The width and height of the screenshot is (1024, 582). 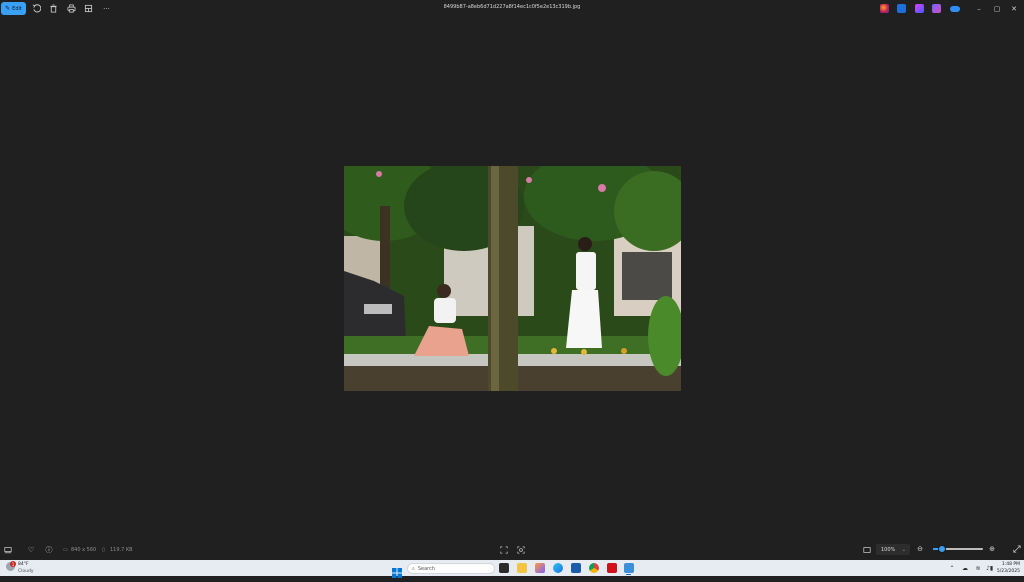 What do you see at coordinates (53, 8) in the screenshot?
I see `delete-icon` at bounding box center [53, 8].